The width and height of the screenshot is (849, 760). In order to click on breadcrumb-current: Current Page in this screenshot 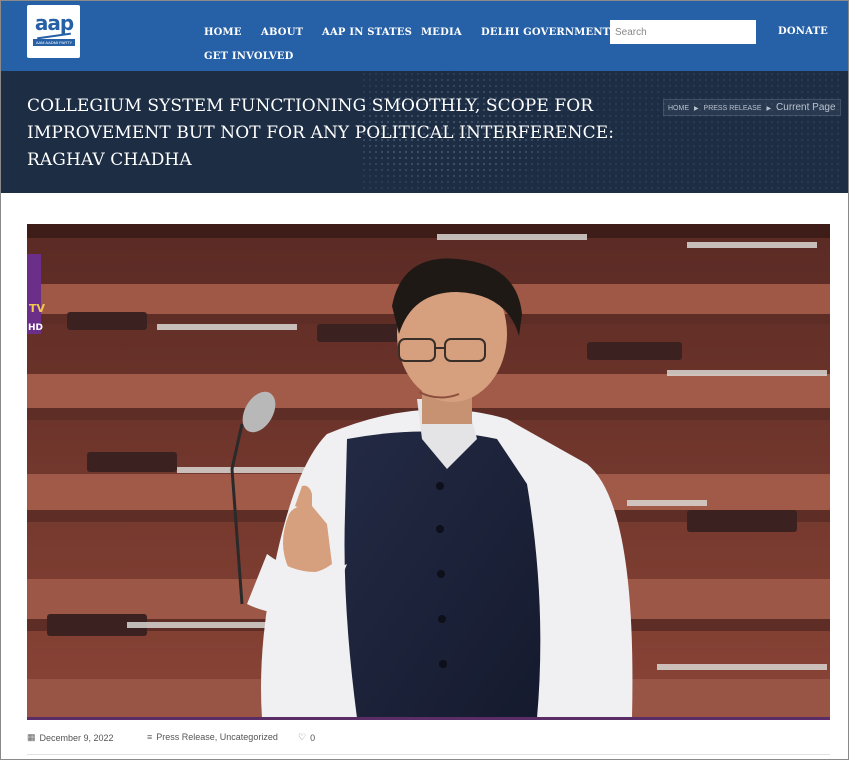, I will do `click(806, 107)`.